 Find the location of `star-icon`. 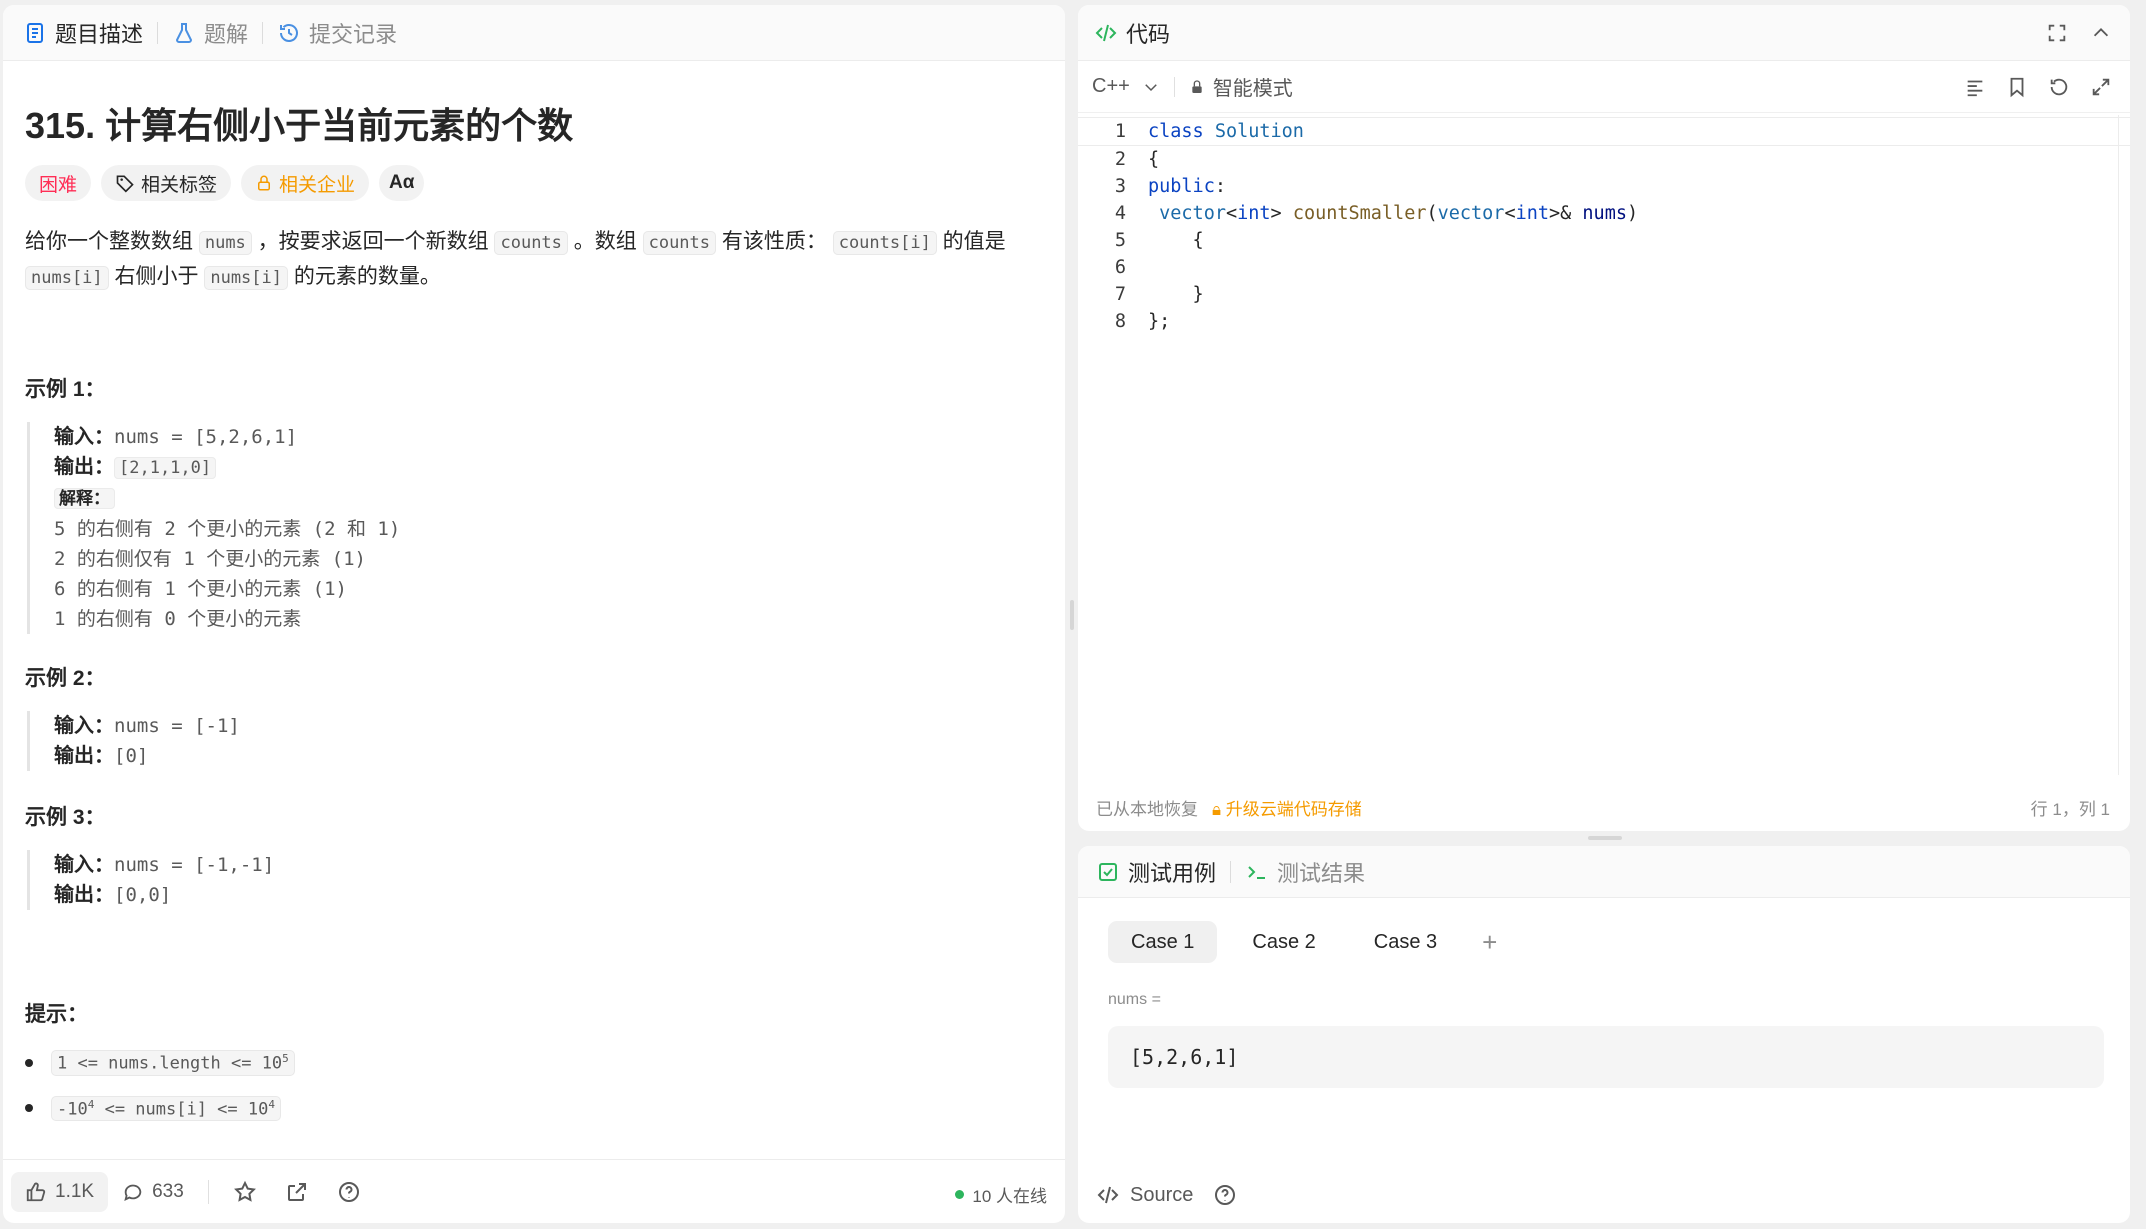

star-icon is located at coordinates (244, 1191).